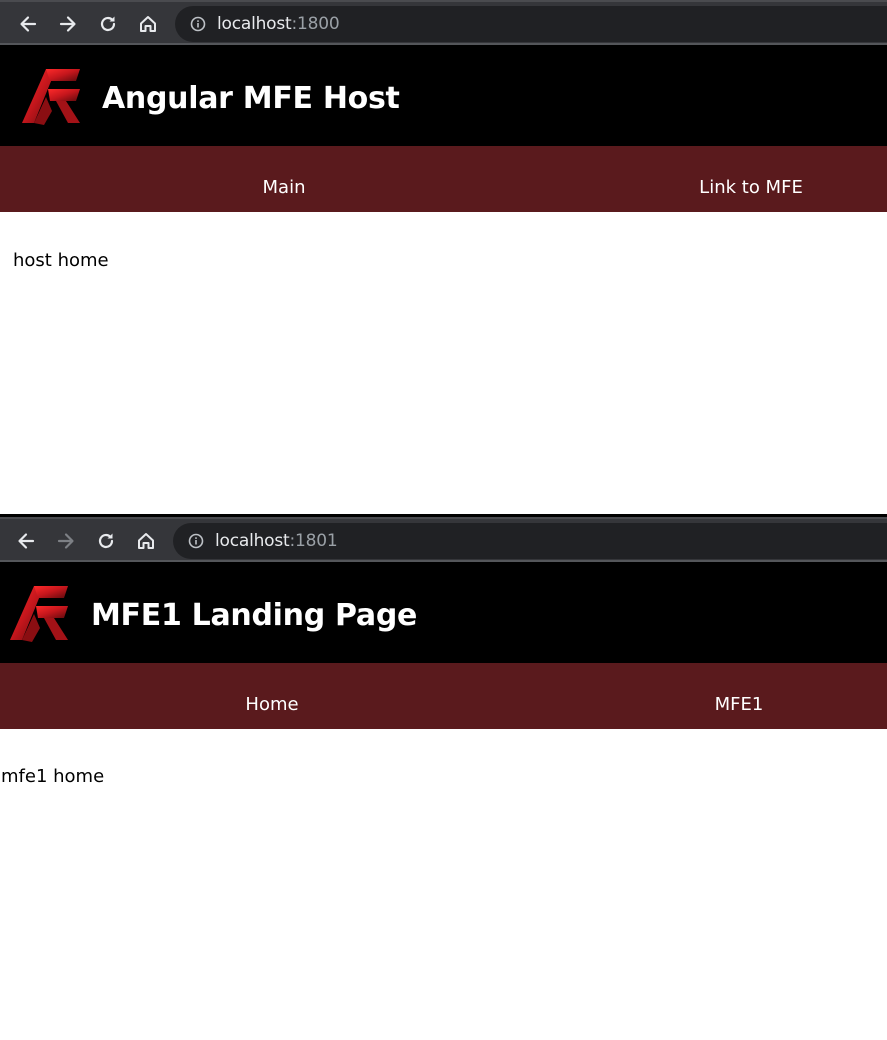 The image size is (887, 1040). What do you see at coordinates (271, 704) in the screenshot?
I see `nav-link-home: Home` at bounding box center [271, 704].